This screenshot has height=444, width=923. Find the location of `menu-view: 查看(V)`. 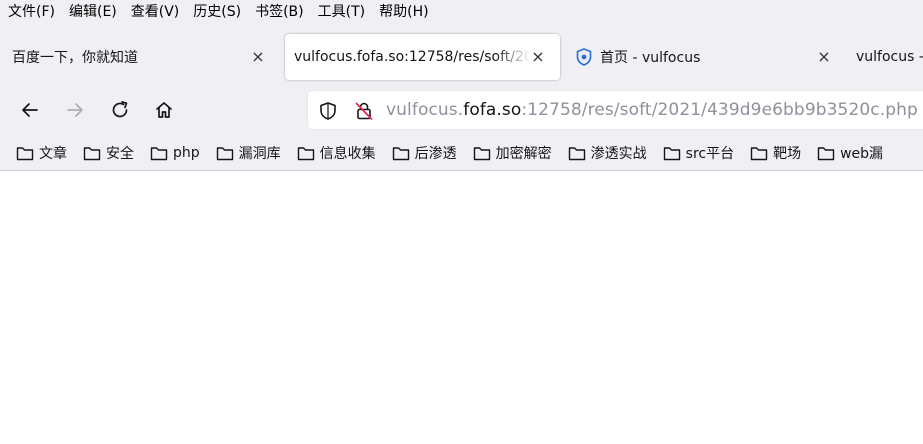

menu-view: 查看(V) is located at coordinates (155, 11).